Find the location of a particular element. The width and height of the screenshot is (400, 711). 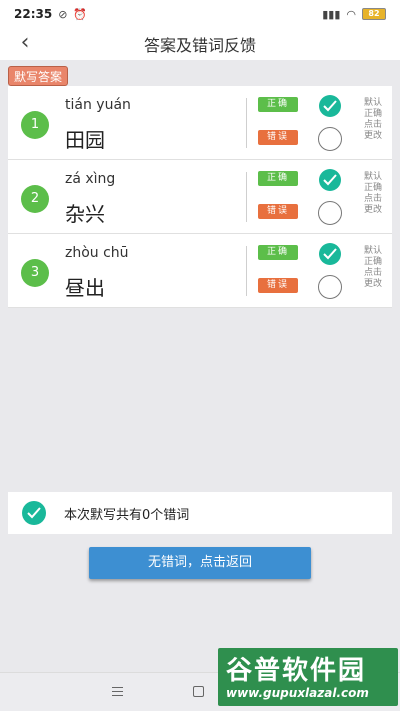

summary-text: 本次默写共有0个错词 is located at coordinates (127, 515).